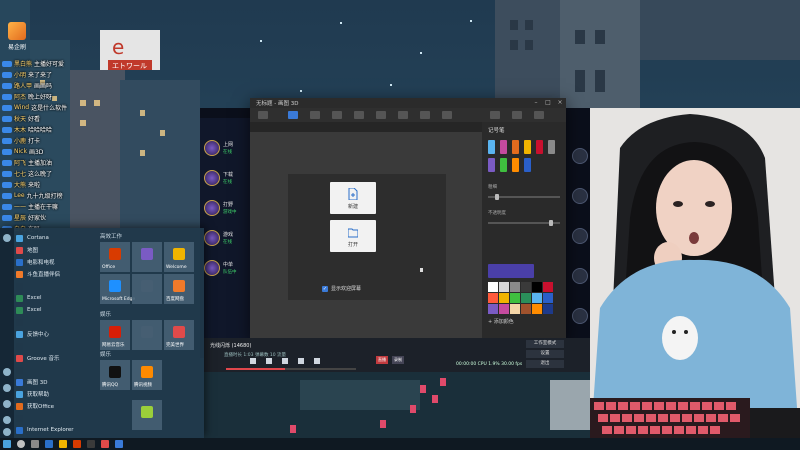 This screenshot has width=800, height=450. What do you see at coordinates (515, 147) in the screenshot?
I see `oil-brush-icon` at bounding box center [515, 147].